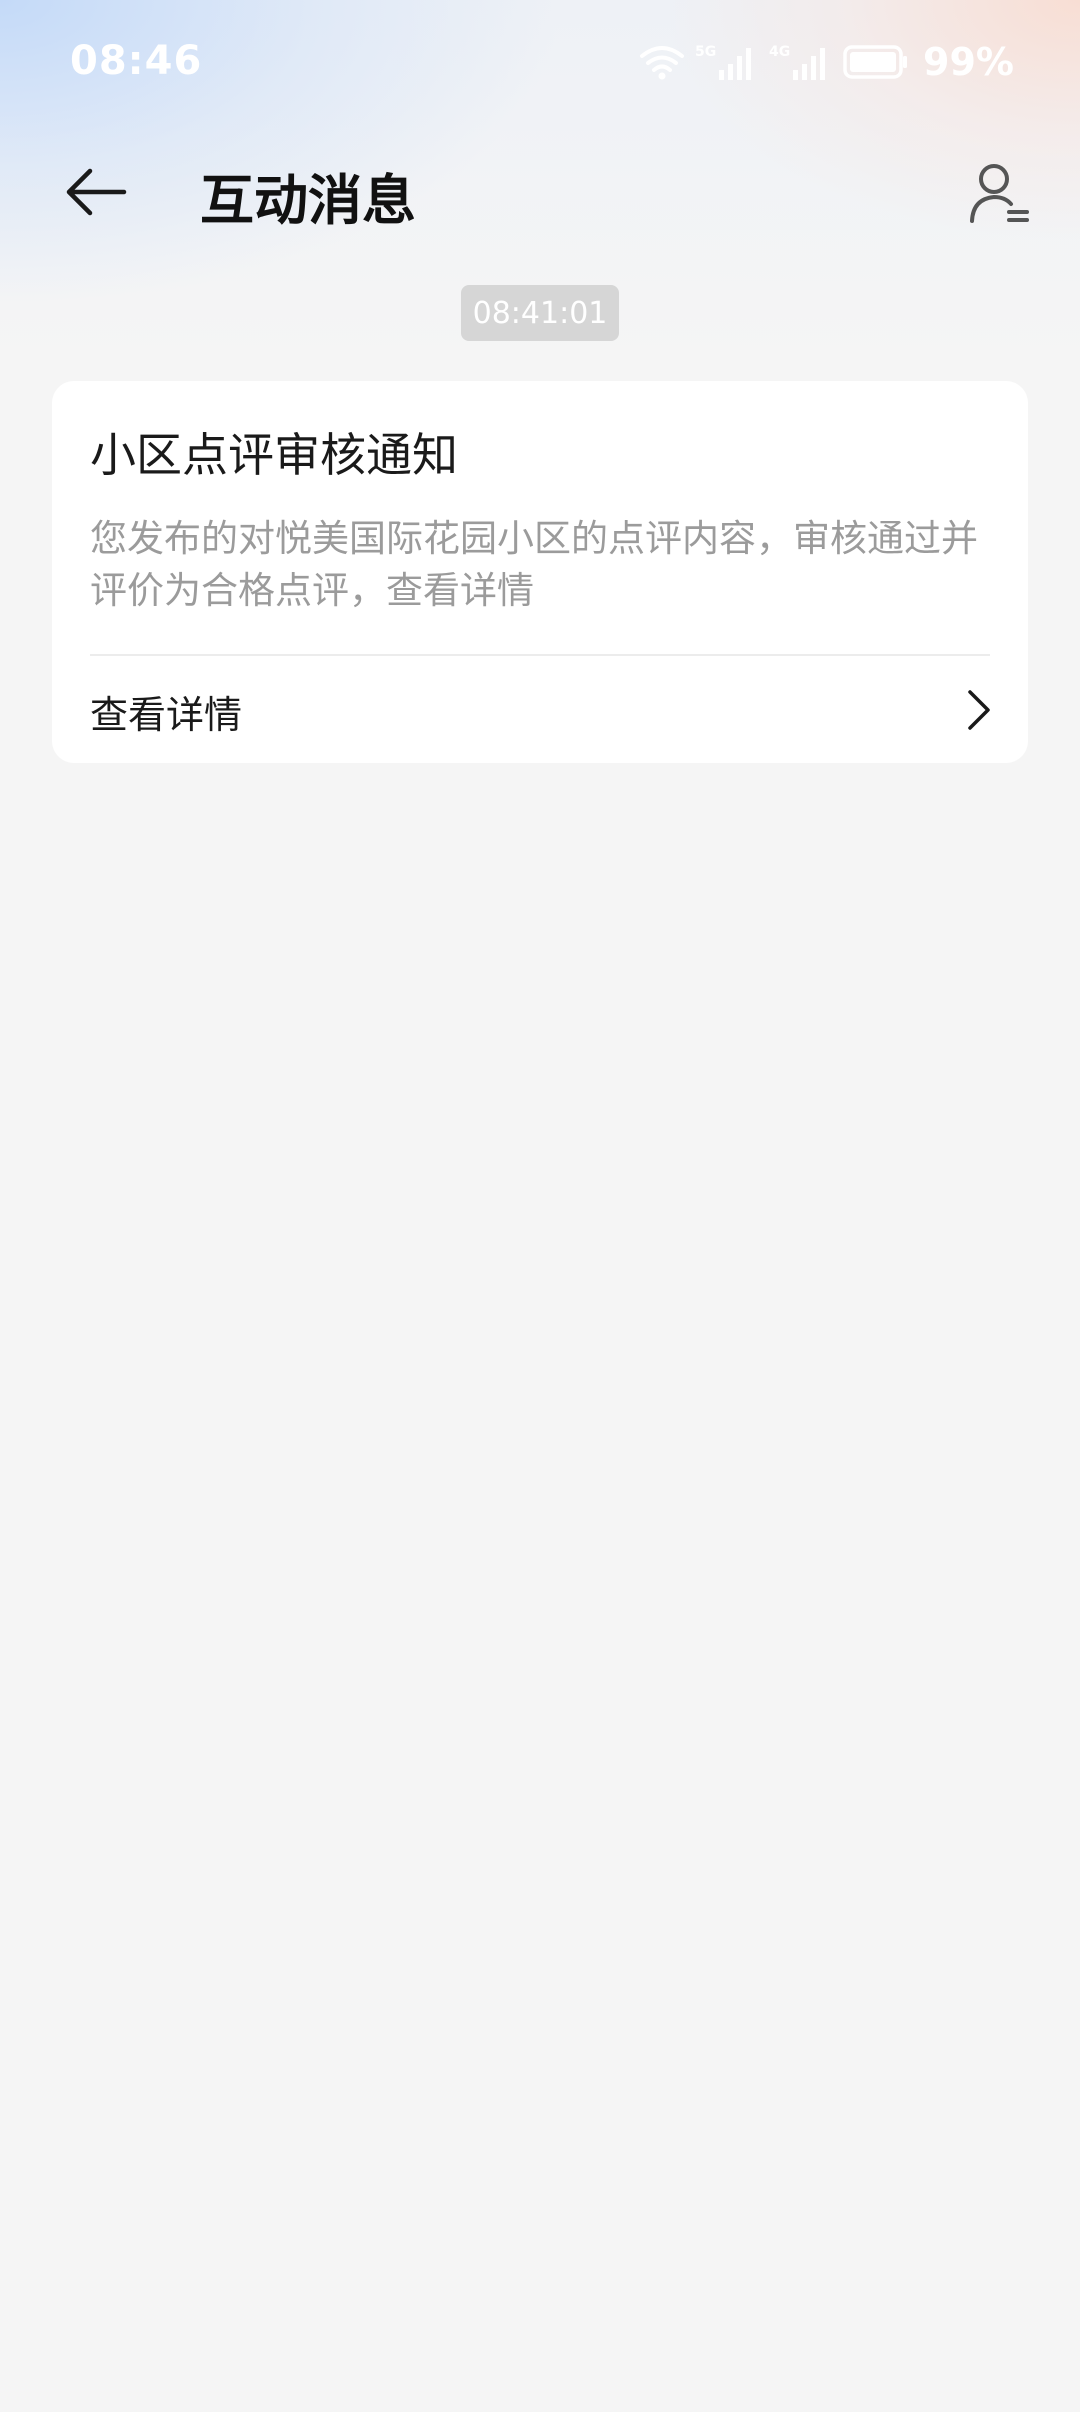 The width and height of the screenshot is (1080, 2412). What do you see at coordinates (875, 62) in the screenshot?
I see `battery-icon` at bounding box center [875, 62].